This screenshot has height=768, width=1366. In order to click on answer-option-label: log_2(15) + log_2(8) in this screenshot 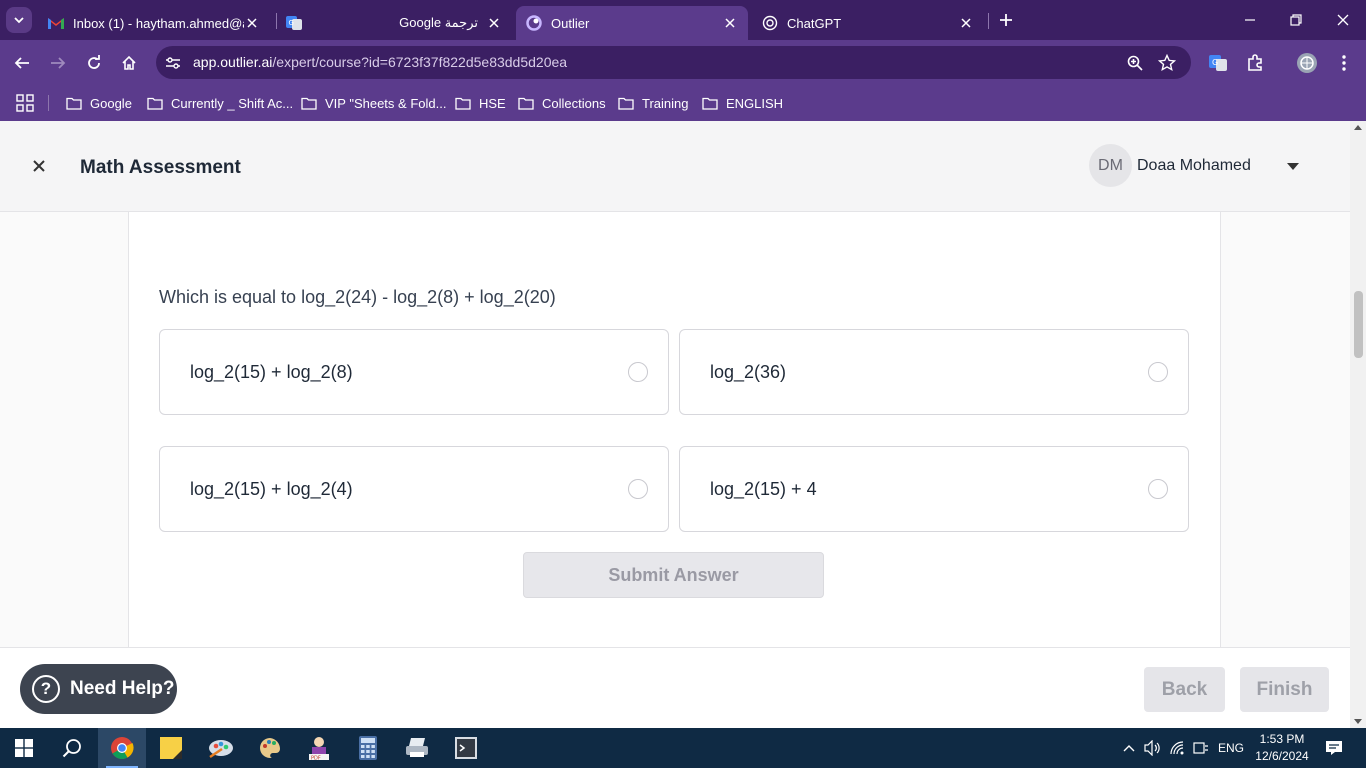, I will do `click(271, 372)`.